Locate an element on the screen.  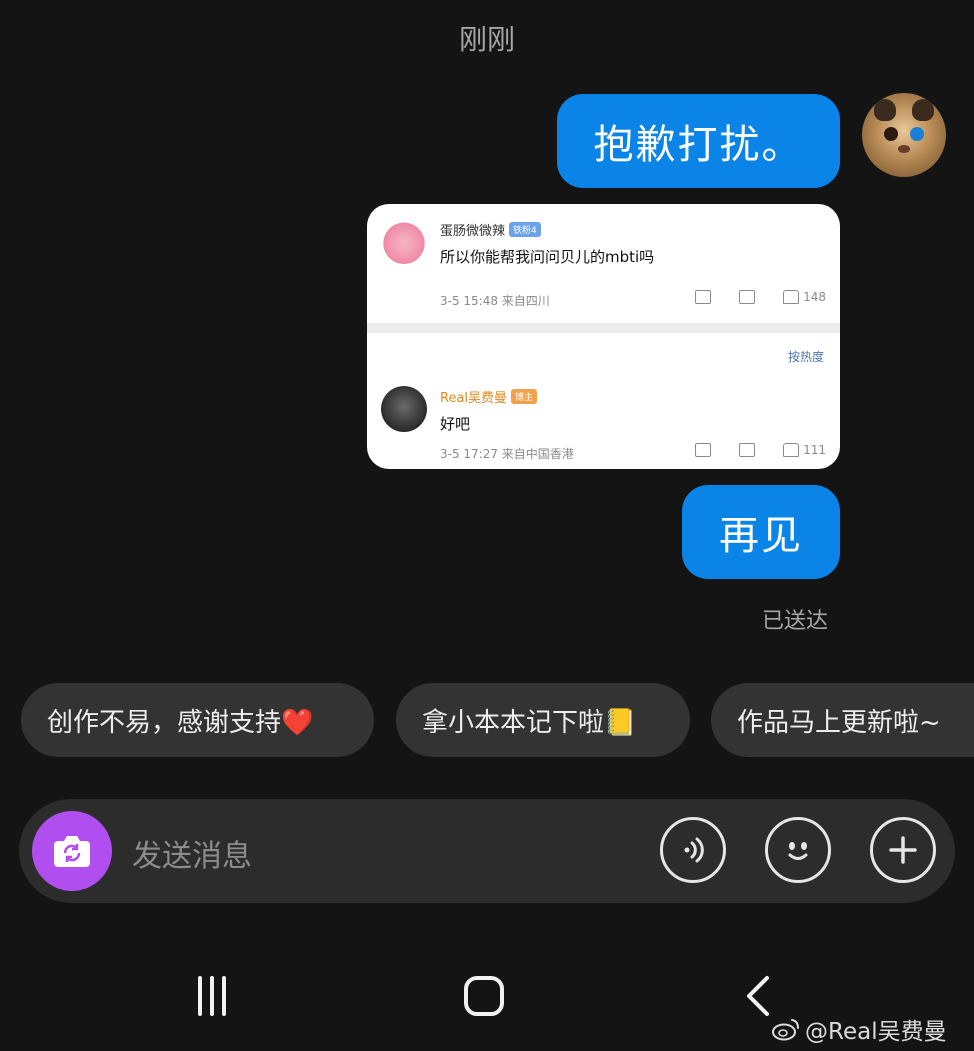
comment-meta: 3-5 15:48 来自四川 is located at coordinates (495, 301).